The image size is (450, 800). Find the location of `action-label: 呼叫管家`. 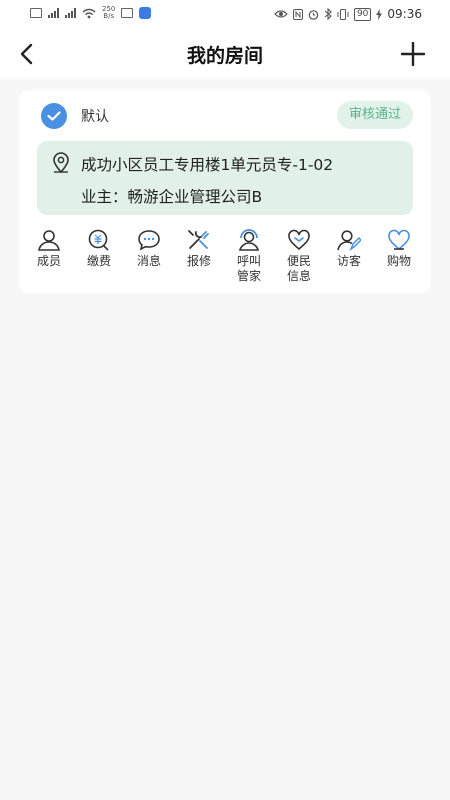

action-label: 呼叫管家 is located at coordinates (248, 268).